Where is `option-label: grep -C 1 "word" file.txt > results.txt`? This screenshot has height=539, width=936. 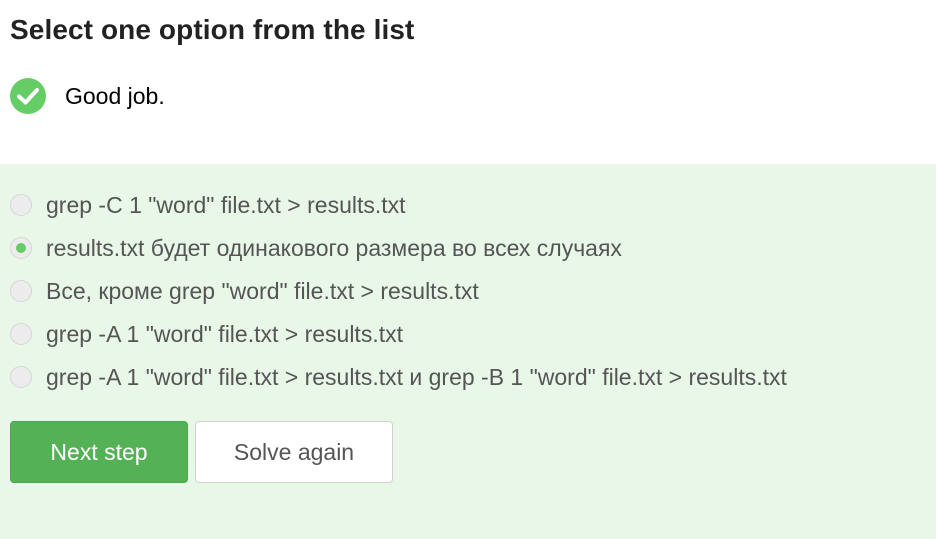 option-label: grep -C 1 "word" file.txt > results.txt is located at coordinates (226, 204).